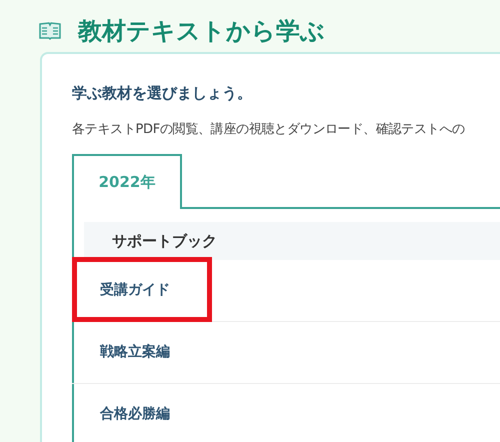 This screenshot has height=442, width=500. I want to click on material-link: 受講ガイド, so click(286, 291).